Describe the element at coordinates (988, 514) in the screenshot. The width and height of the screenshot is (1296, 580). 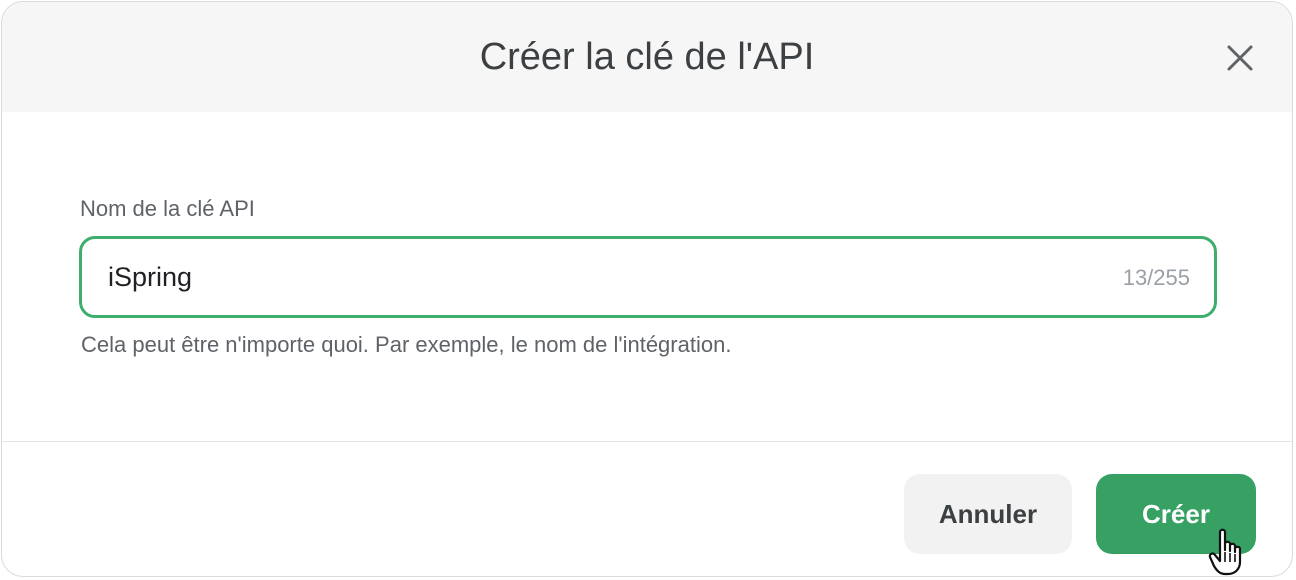
I see `cancel-button: Annuler` at that location.